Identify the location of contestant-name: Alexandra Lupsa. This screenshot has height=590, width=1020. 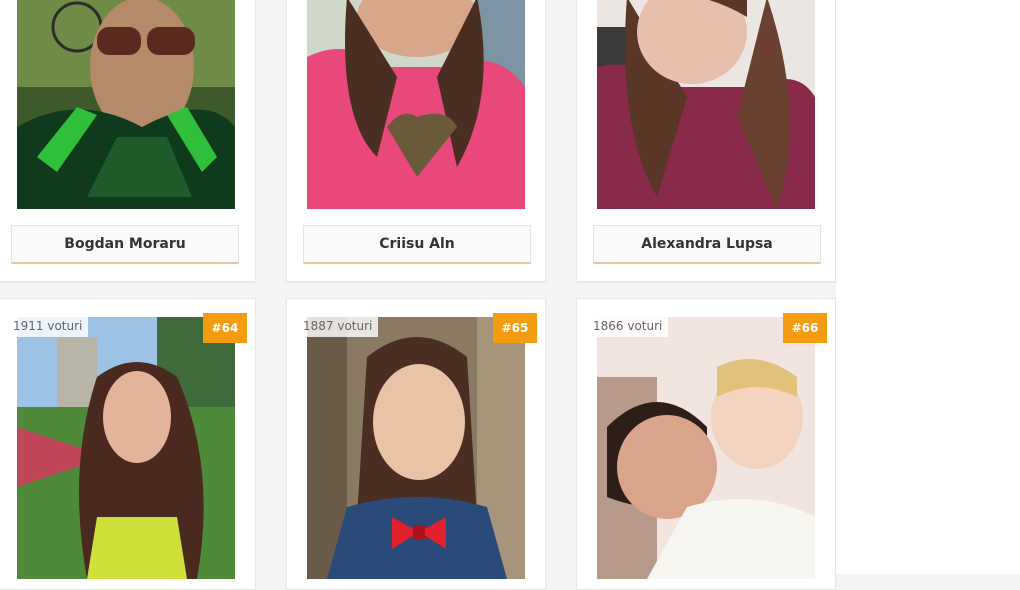
(707, 244).